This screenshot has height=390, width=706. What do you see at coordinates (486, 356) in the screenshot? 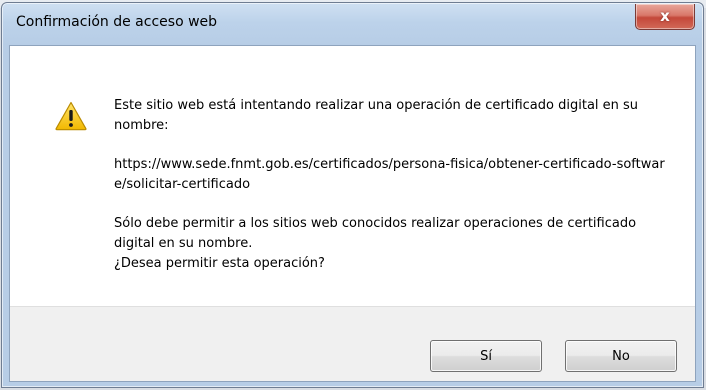
I see `yes-button: Sí` at bounding box center [486, 356].